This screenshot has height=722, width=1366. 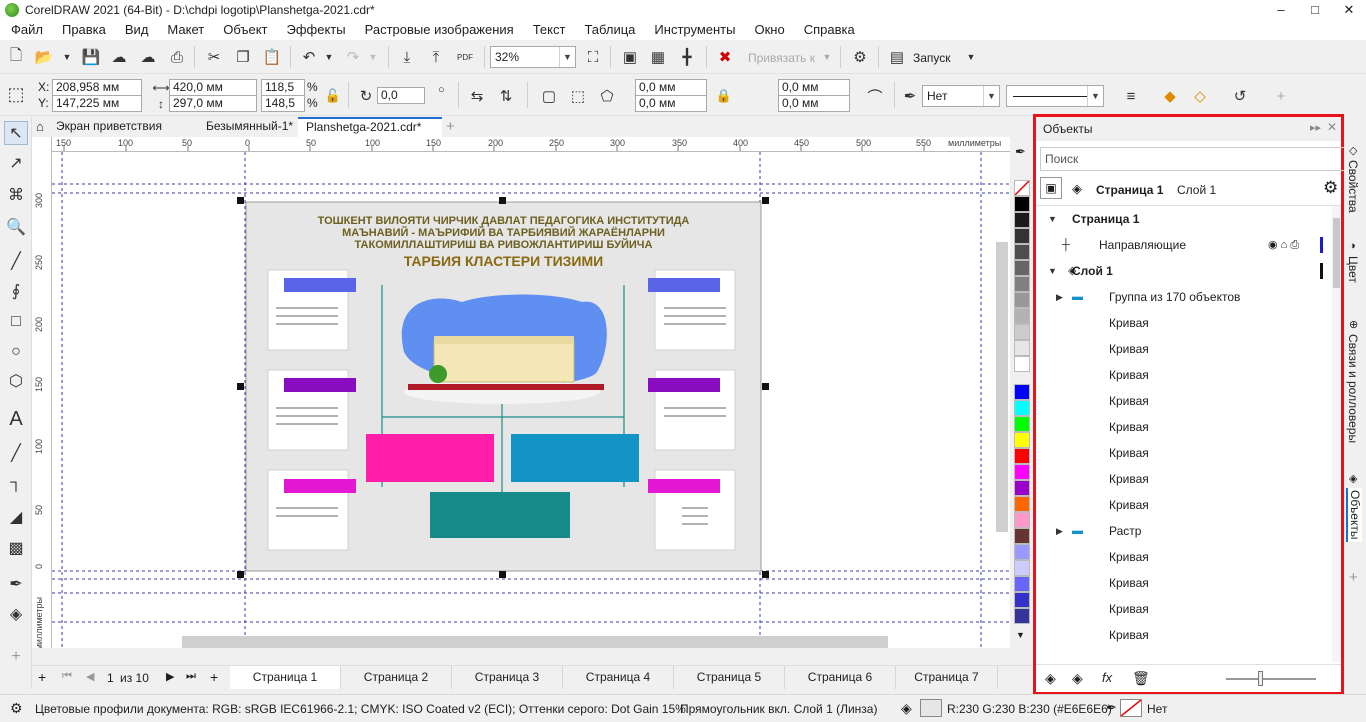 What do you see at coordinates (1141, 678) in the screenshot?
I see `delete-icon: 🗑` at bounding box center [1141, 678].